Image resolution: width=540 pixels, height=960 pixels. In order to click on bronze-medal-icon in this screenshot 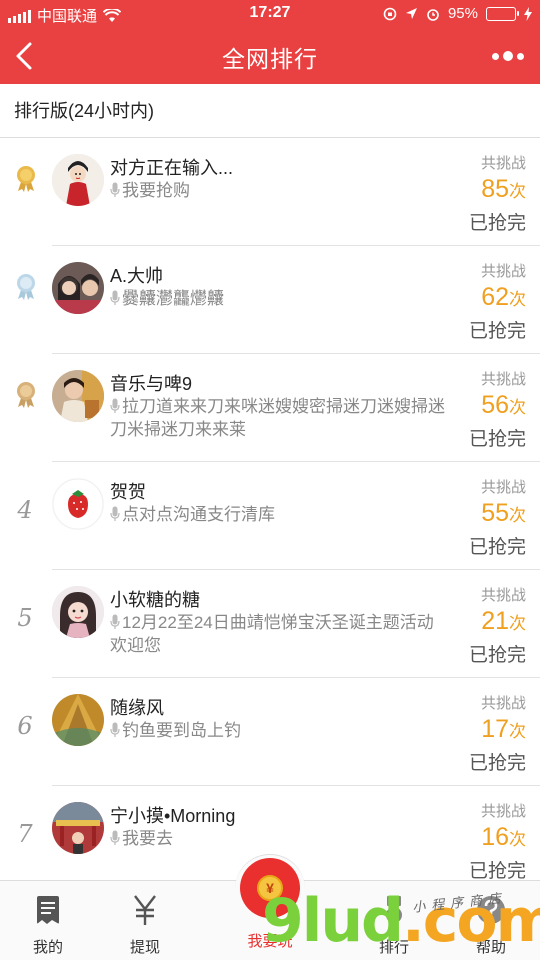, I will do `click(26, 395)`.